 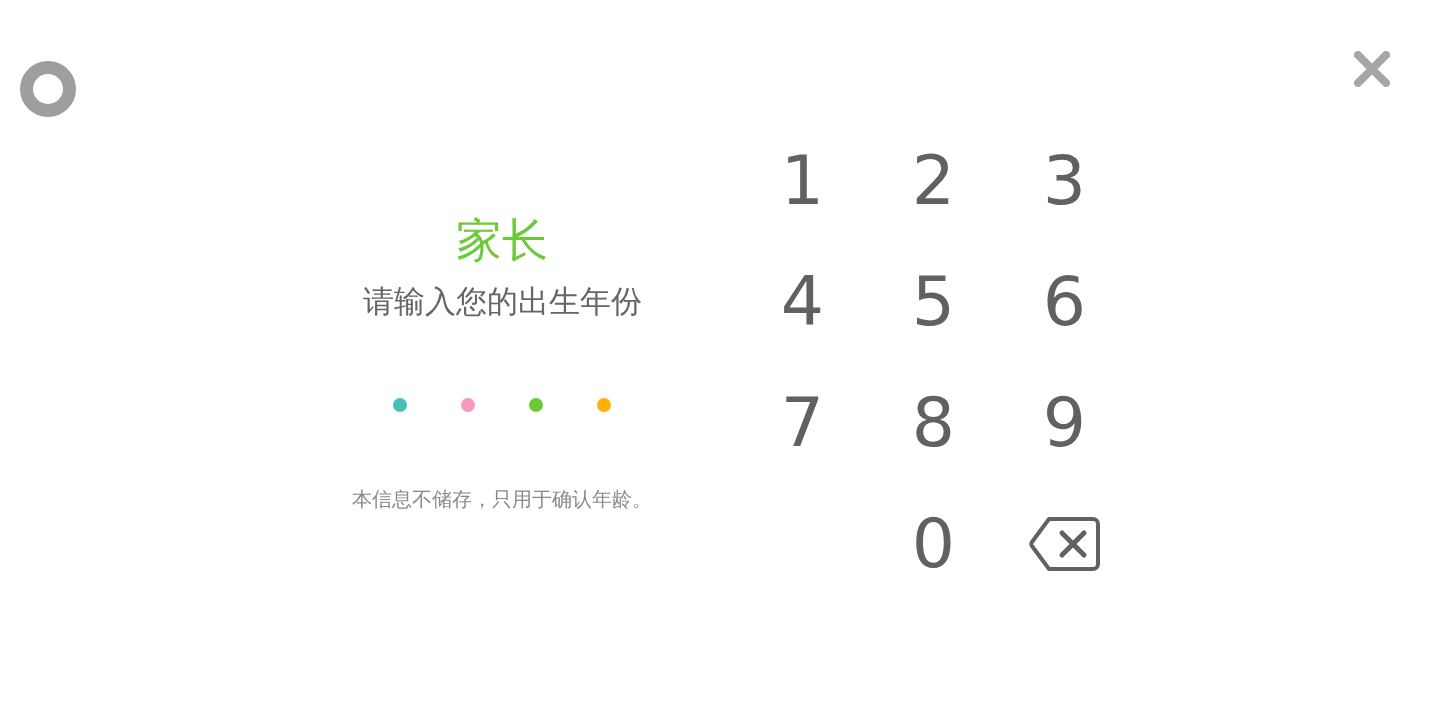 What do you see at coordinates (802, 301) in the screenshot?
I see `digit-key: 4` at bounding box center [802, 301].